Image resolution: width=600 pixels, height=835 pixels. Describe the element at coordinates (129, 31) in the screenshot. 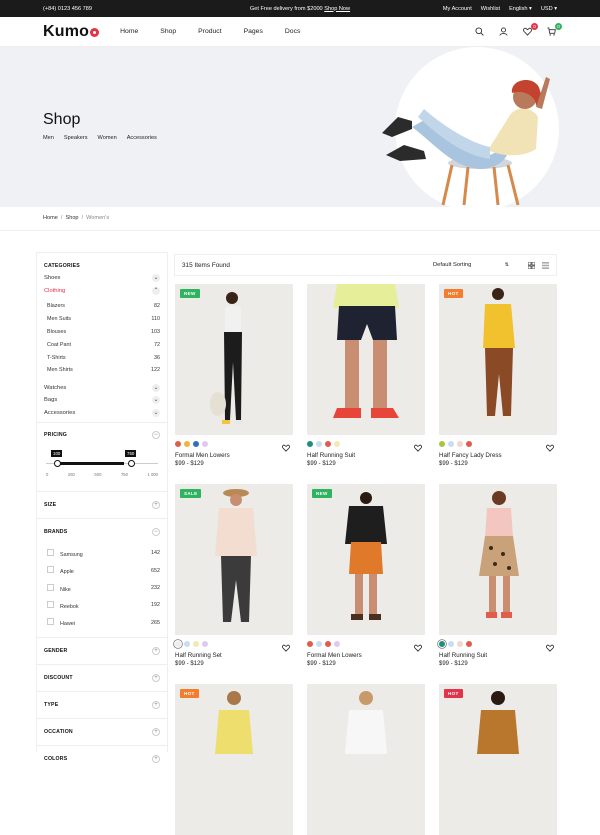

I see `nav-home: Home` at that location.